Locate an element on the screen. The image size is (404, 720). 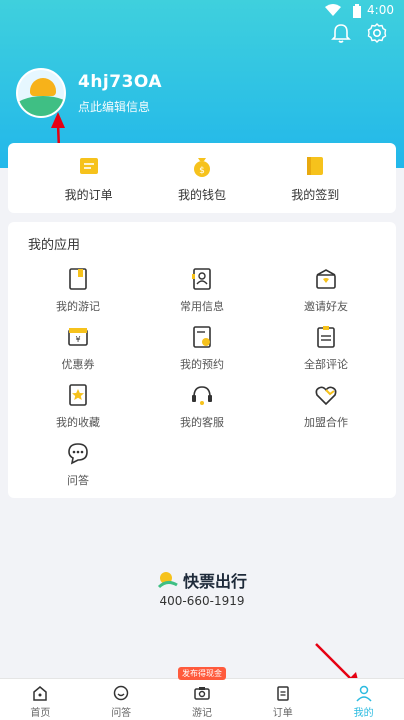
customer-service-icon is located at coordinates (202, 395).